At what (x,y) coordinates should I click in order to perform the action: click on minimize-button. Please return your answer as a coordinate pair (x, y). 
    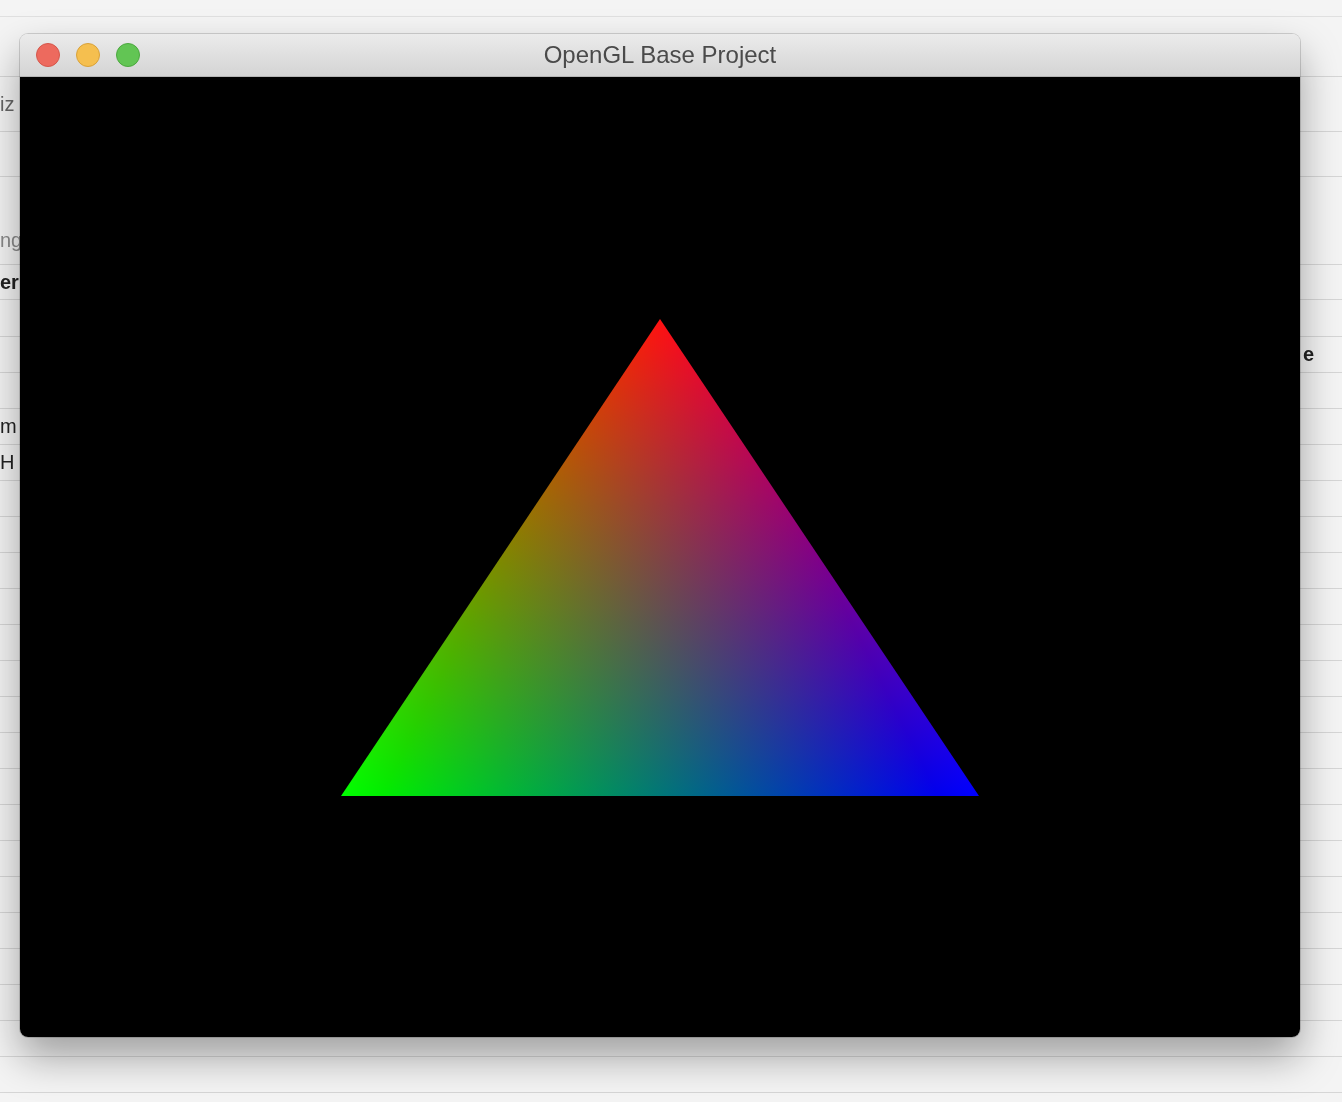
    Looking at the image, I should click on (88, 55).